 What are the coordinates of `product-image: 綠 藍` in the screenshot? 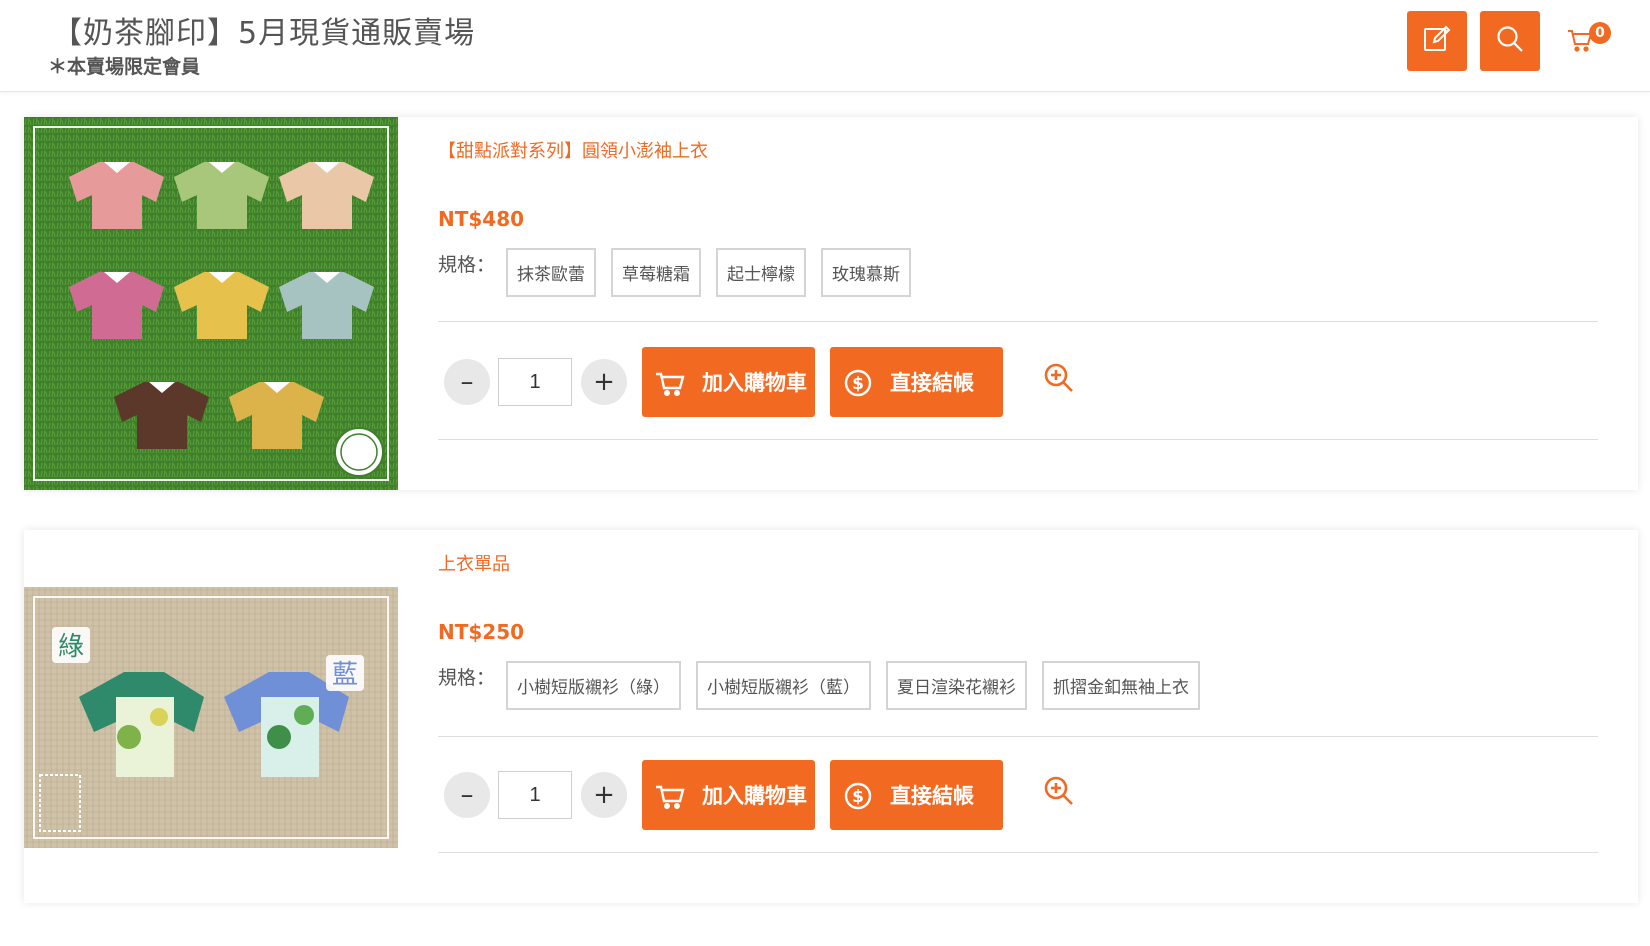 It's located at (211, 717).